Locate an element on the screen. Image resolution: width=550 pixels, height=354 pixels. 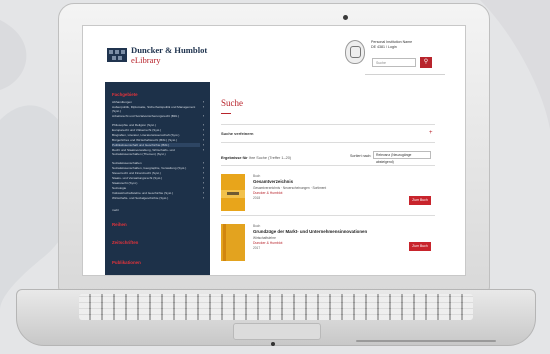
search-input: Suche is located at coordinates (394, 62).